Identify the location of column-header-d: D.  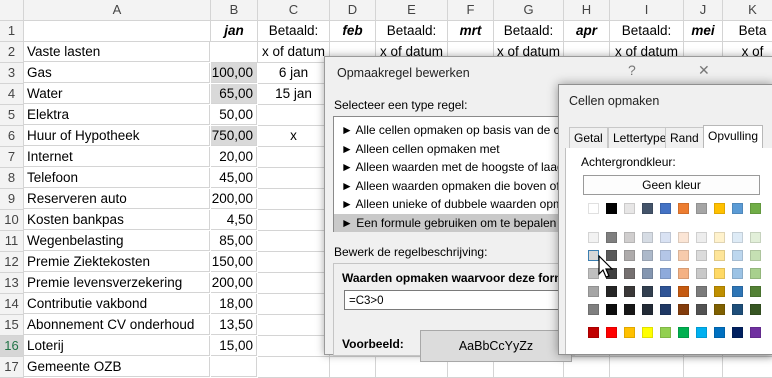
(353, 10).